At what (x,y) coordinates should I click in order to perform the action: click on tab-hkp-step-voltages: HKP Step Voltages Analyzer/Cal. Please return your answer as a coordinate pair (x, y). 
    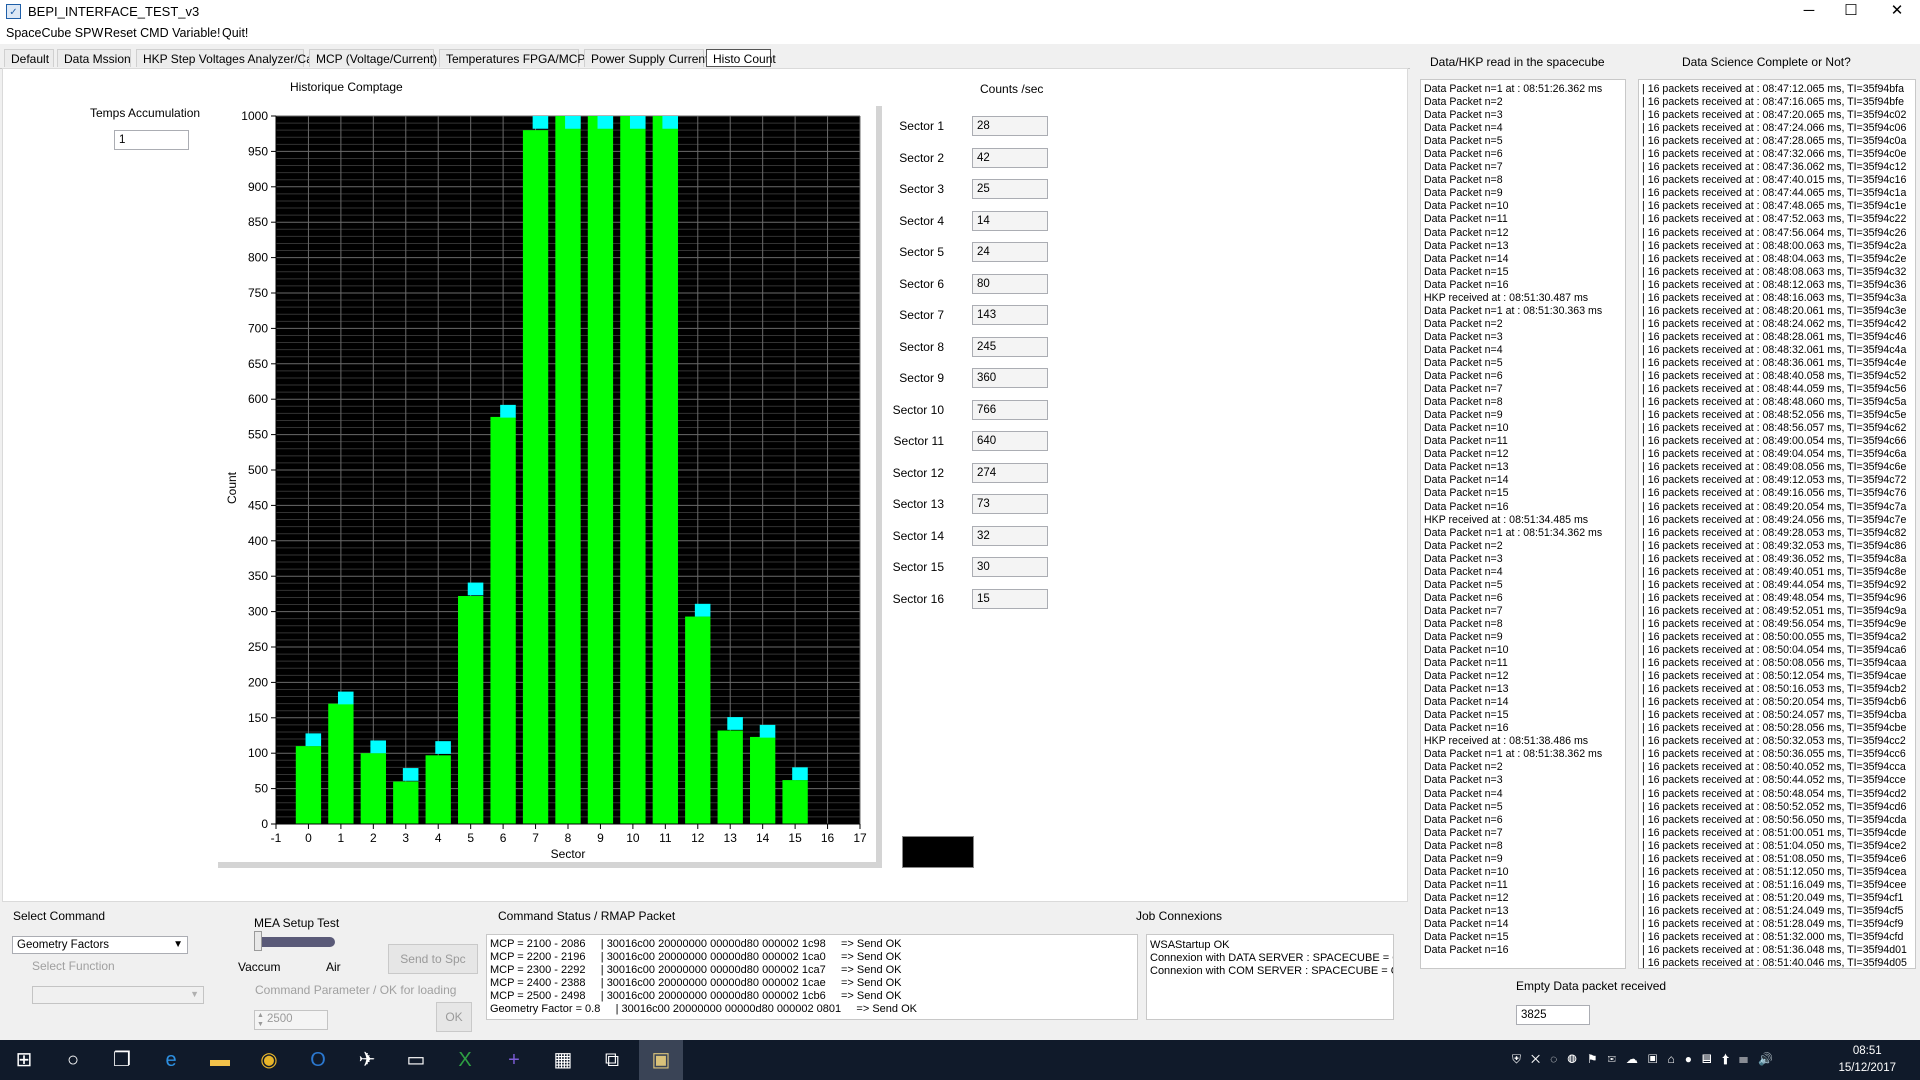
    Looking at the image, I should click on (226, 58).